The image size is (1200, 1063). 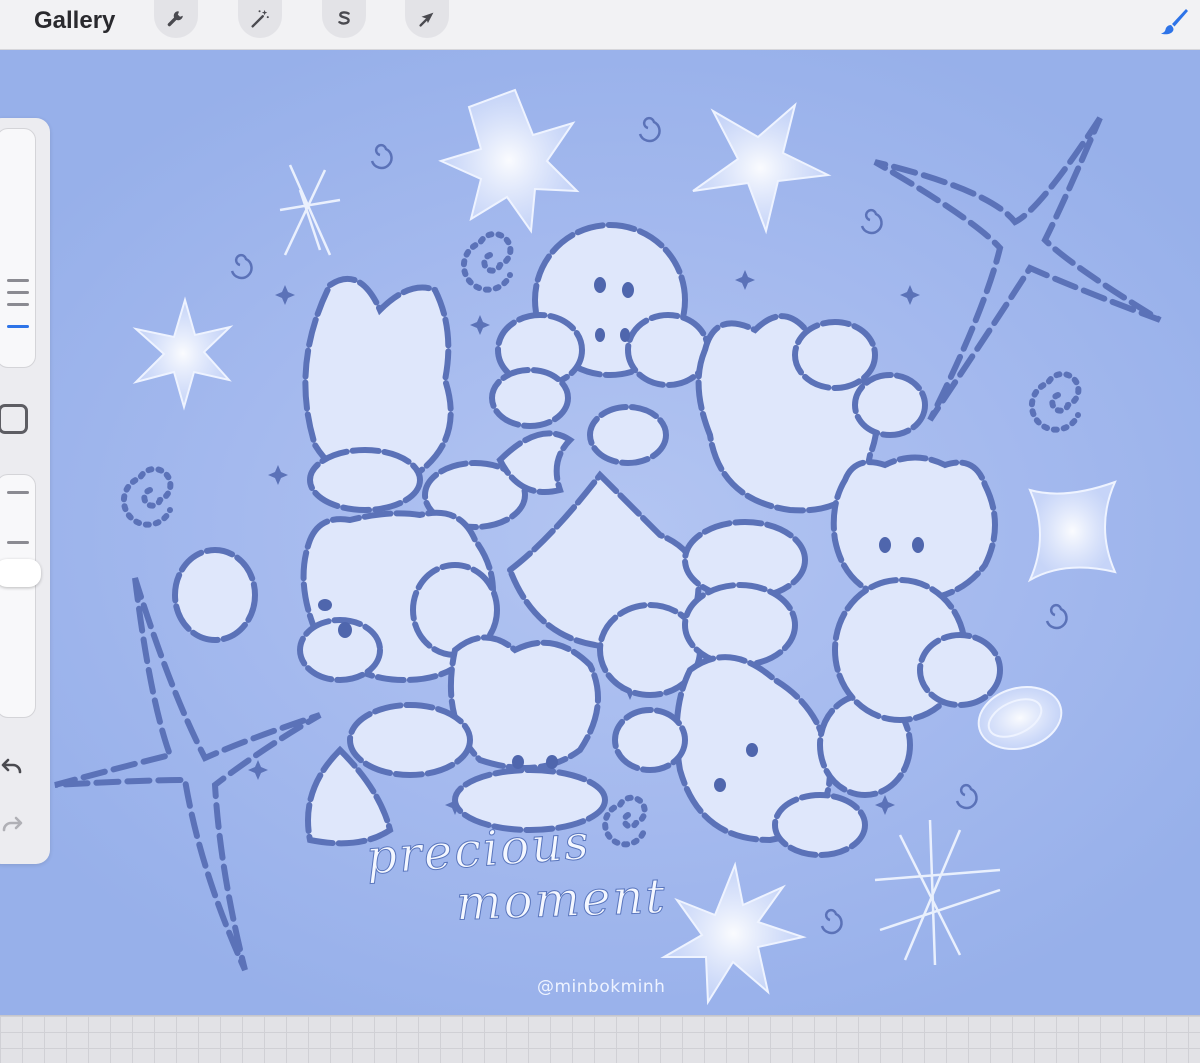 What do you see at coordinates (600, 344) in the screenshot?
I see `character-bunny-girl` at bounding box center [600, 344].